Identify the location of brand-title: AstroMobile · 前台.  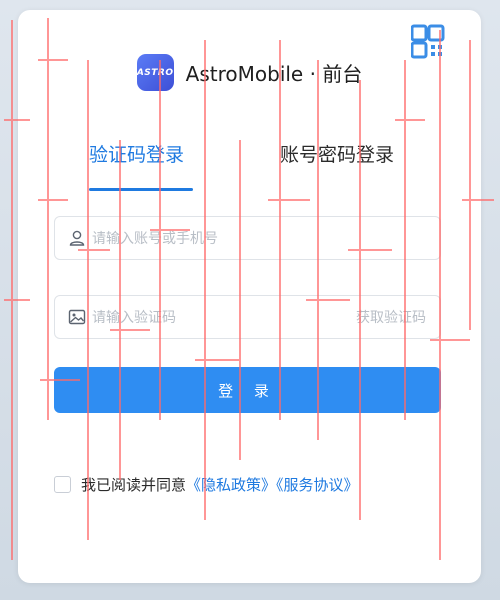
(274, 74).